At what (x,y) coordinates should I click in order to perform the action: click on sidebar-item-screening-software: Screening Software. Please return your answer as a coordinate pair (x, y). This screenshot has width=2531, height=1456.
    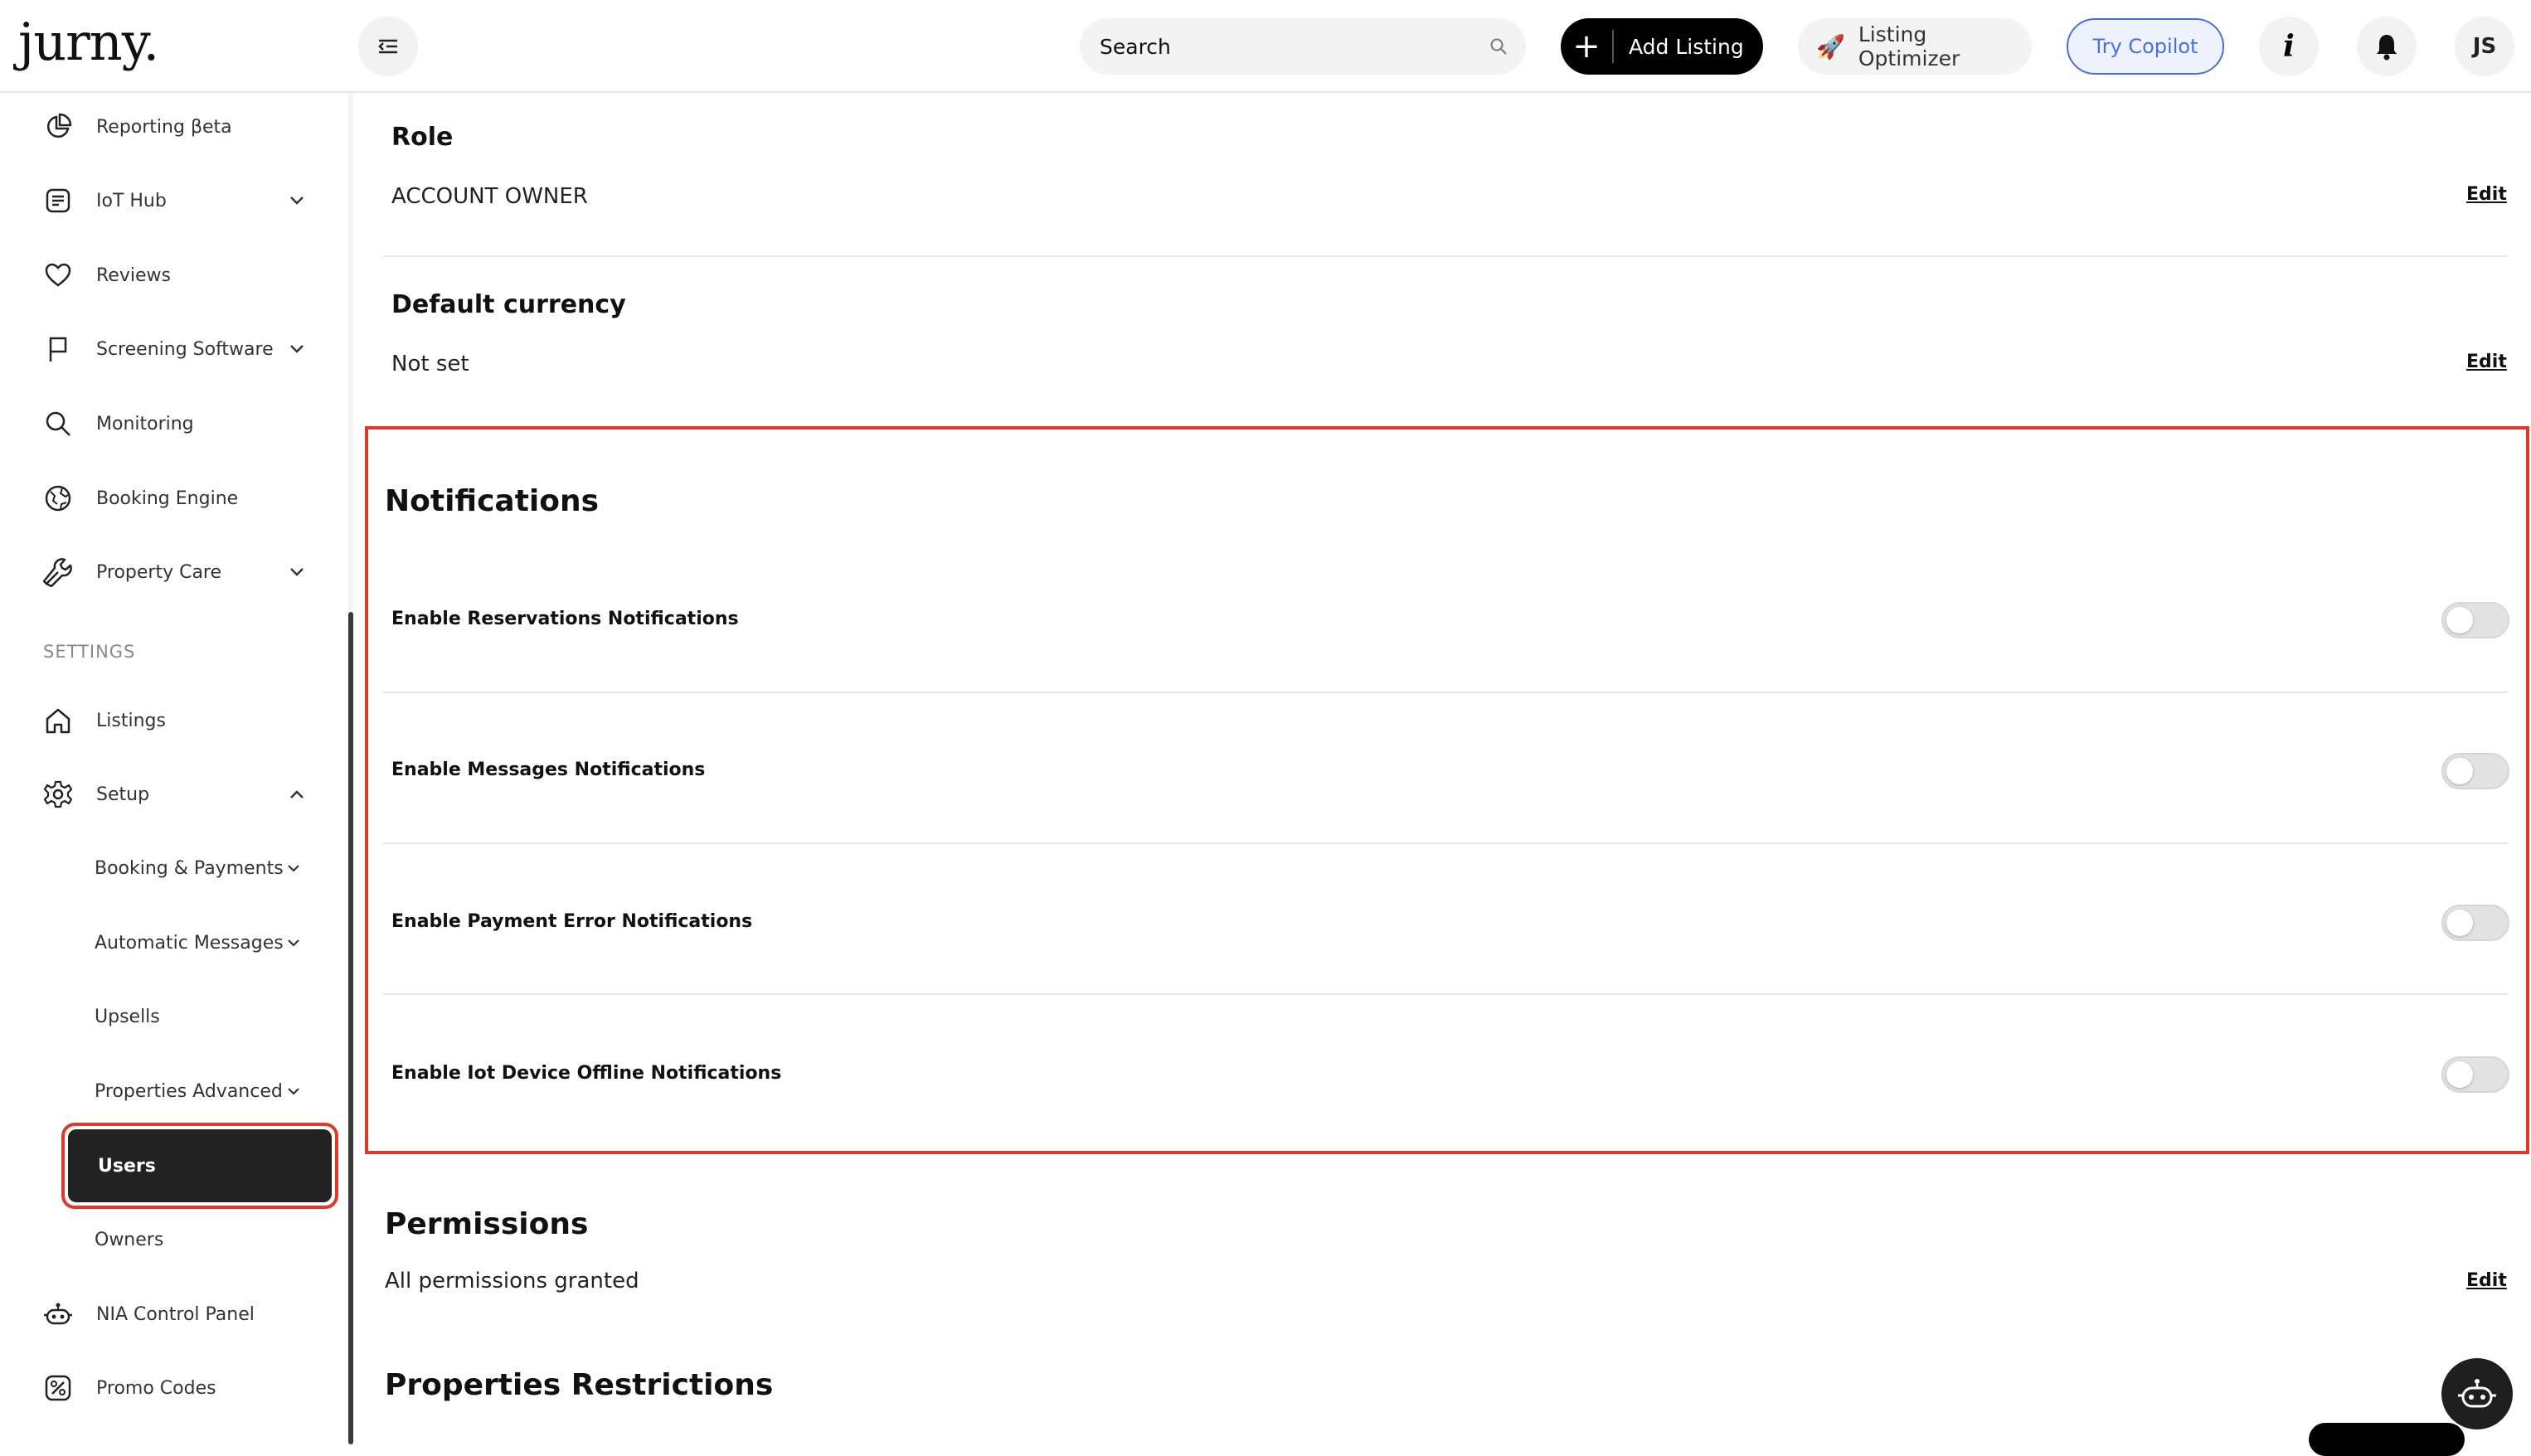
    Looking at the image, I should click on (174, 349).